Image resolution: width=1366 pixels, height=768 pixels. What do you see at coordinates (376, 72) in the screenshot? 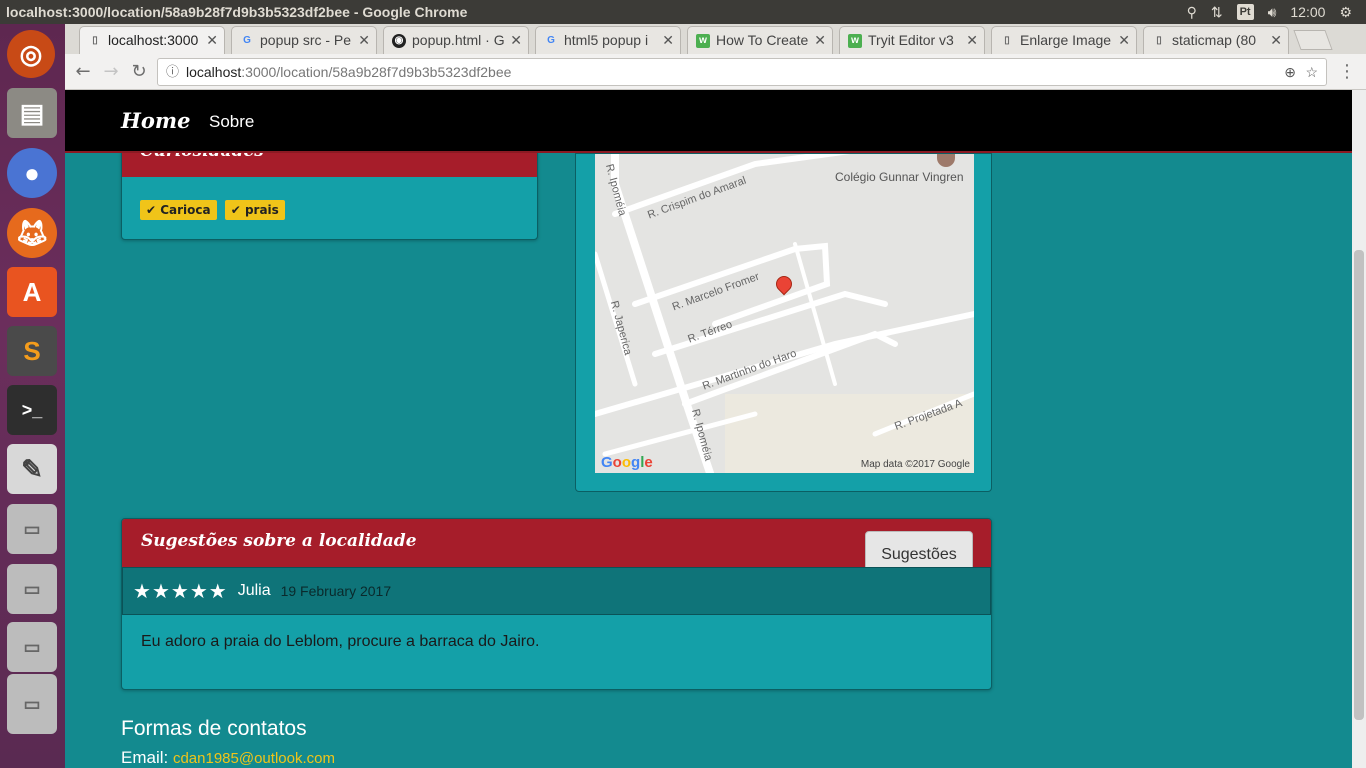
I see `url-path: :3000/location/58a9b28f7d9b3b5323df2bee` at bounding box center [376, 72].